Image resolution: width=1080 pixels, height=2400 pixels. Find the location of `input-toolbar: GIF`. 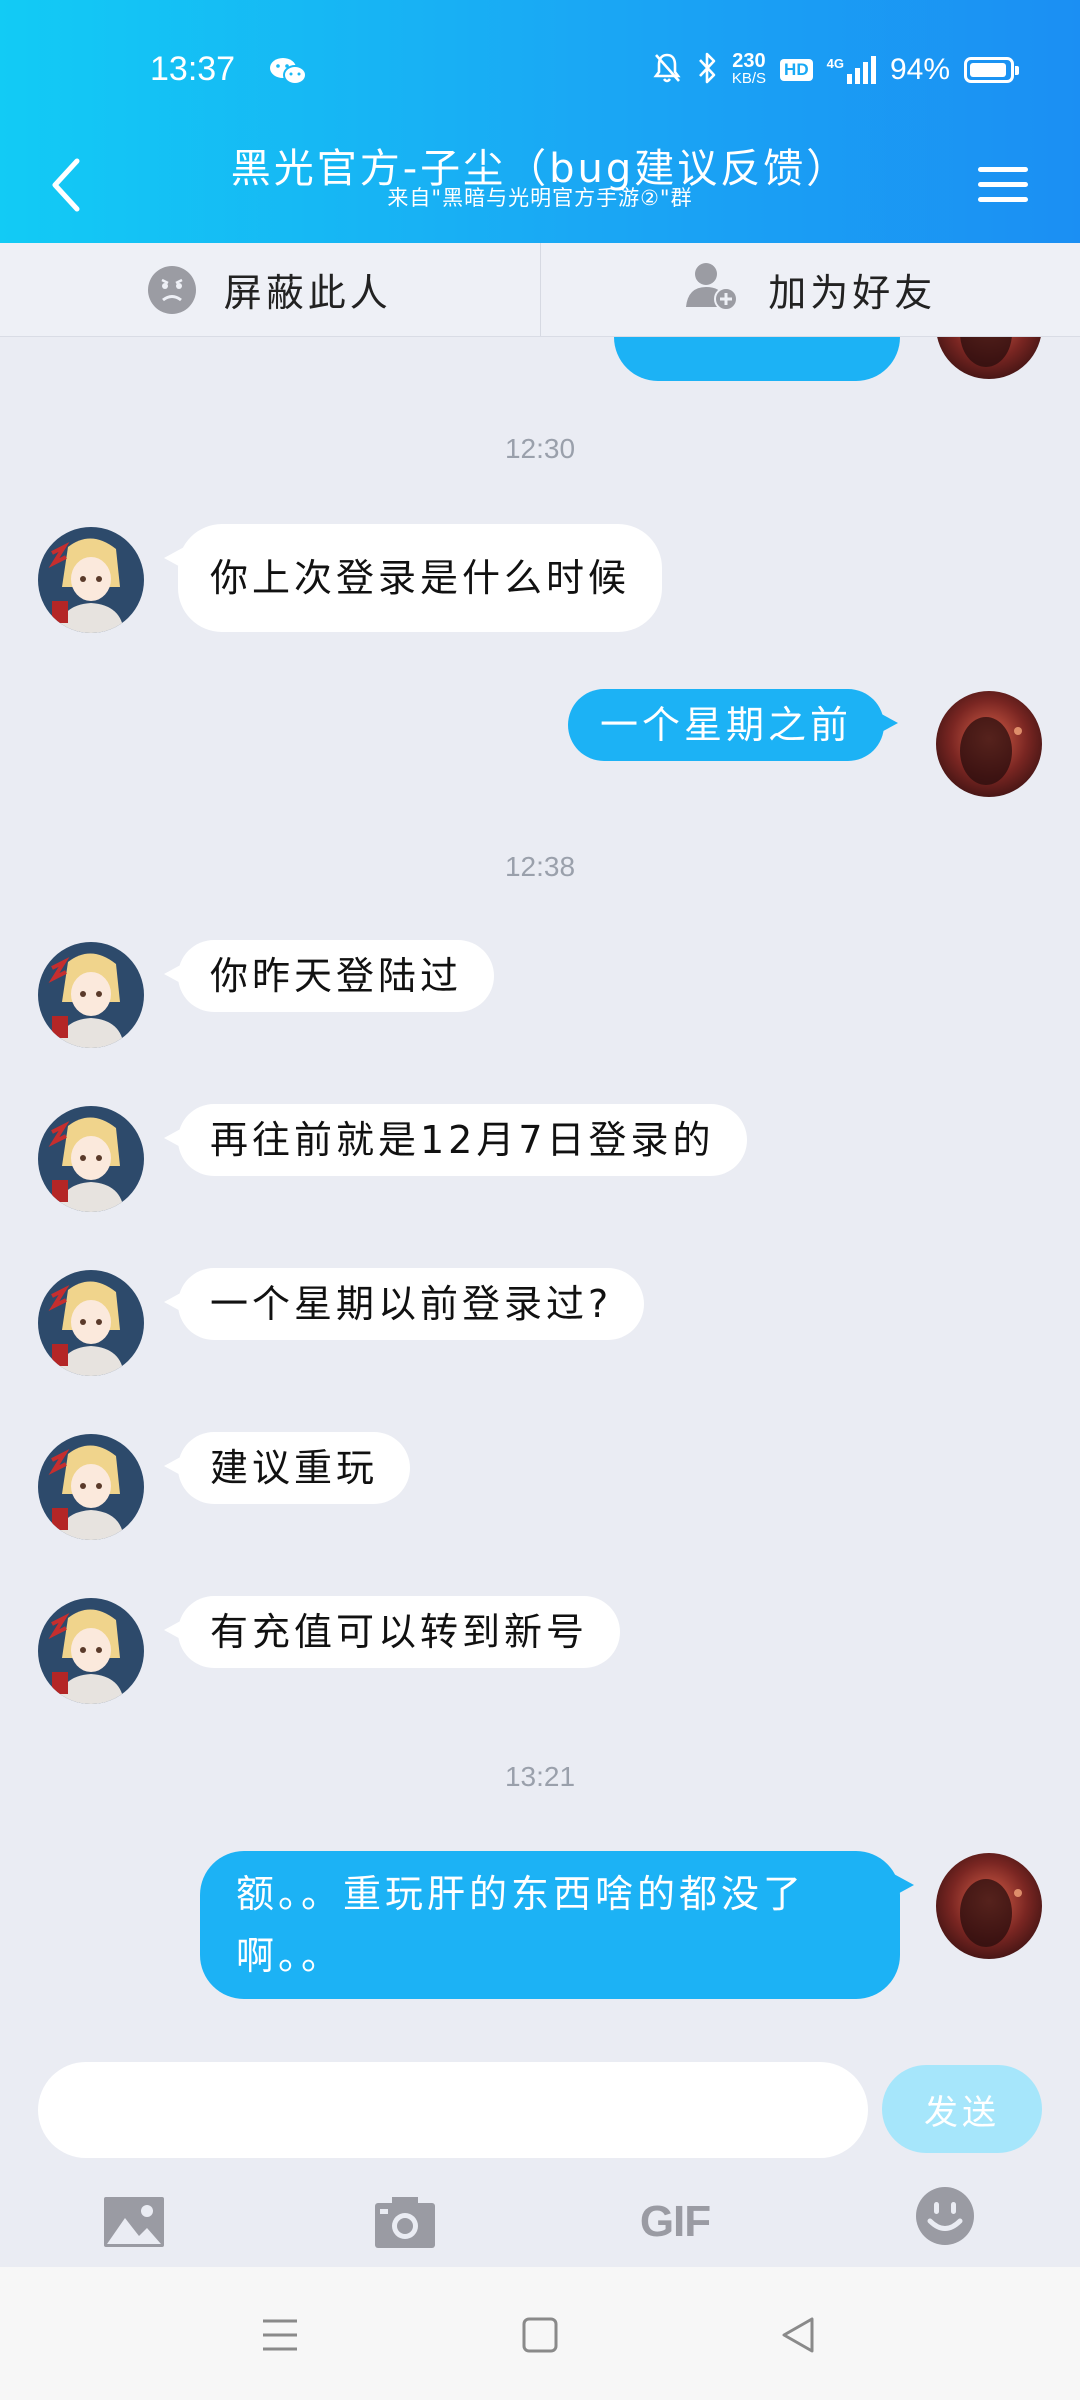

input-toolbar: GIF is located at coordinates (540, 2222).